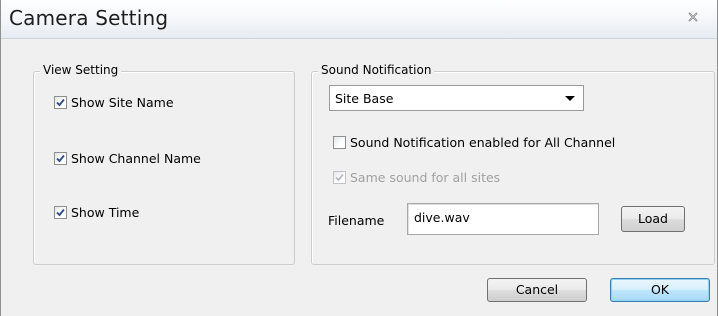 This screenshot has height=316, width=718. I want to click on show-channel-name-label: Show Channel Name, so click(136, 158).